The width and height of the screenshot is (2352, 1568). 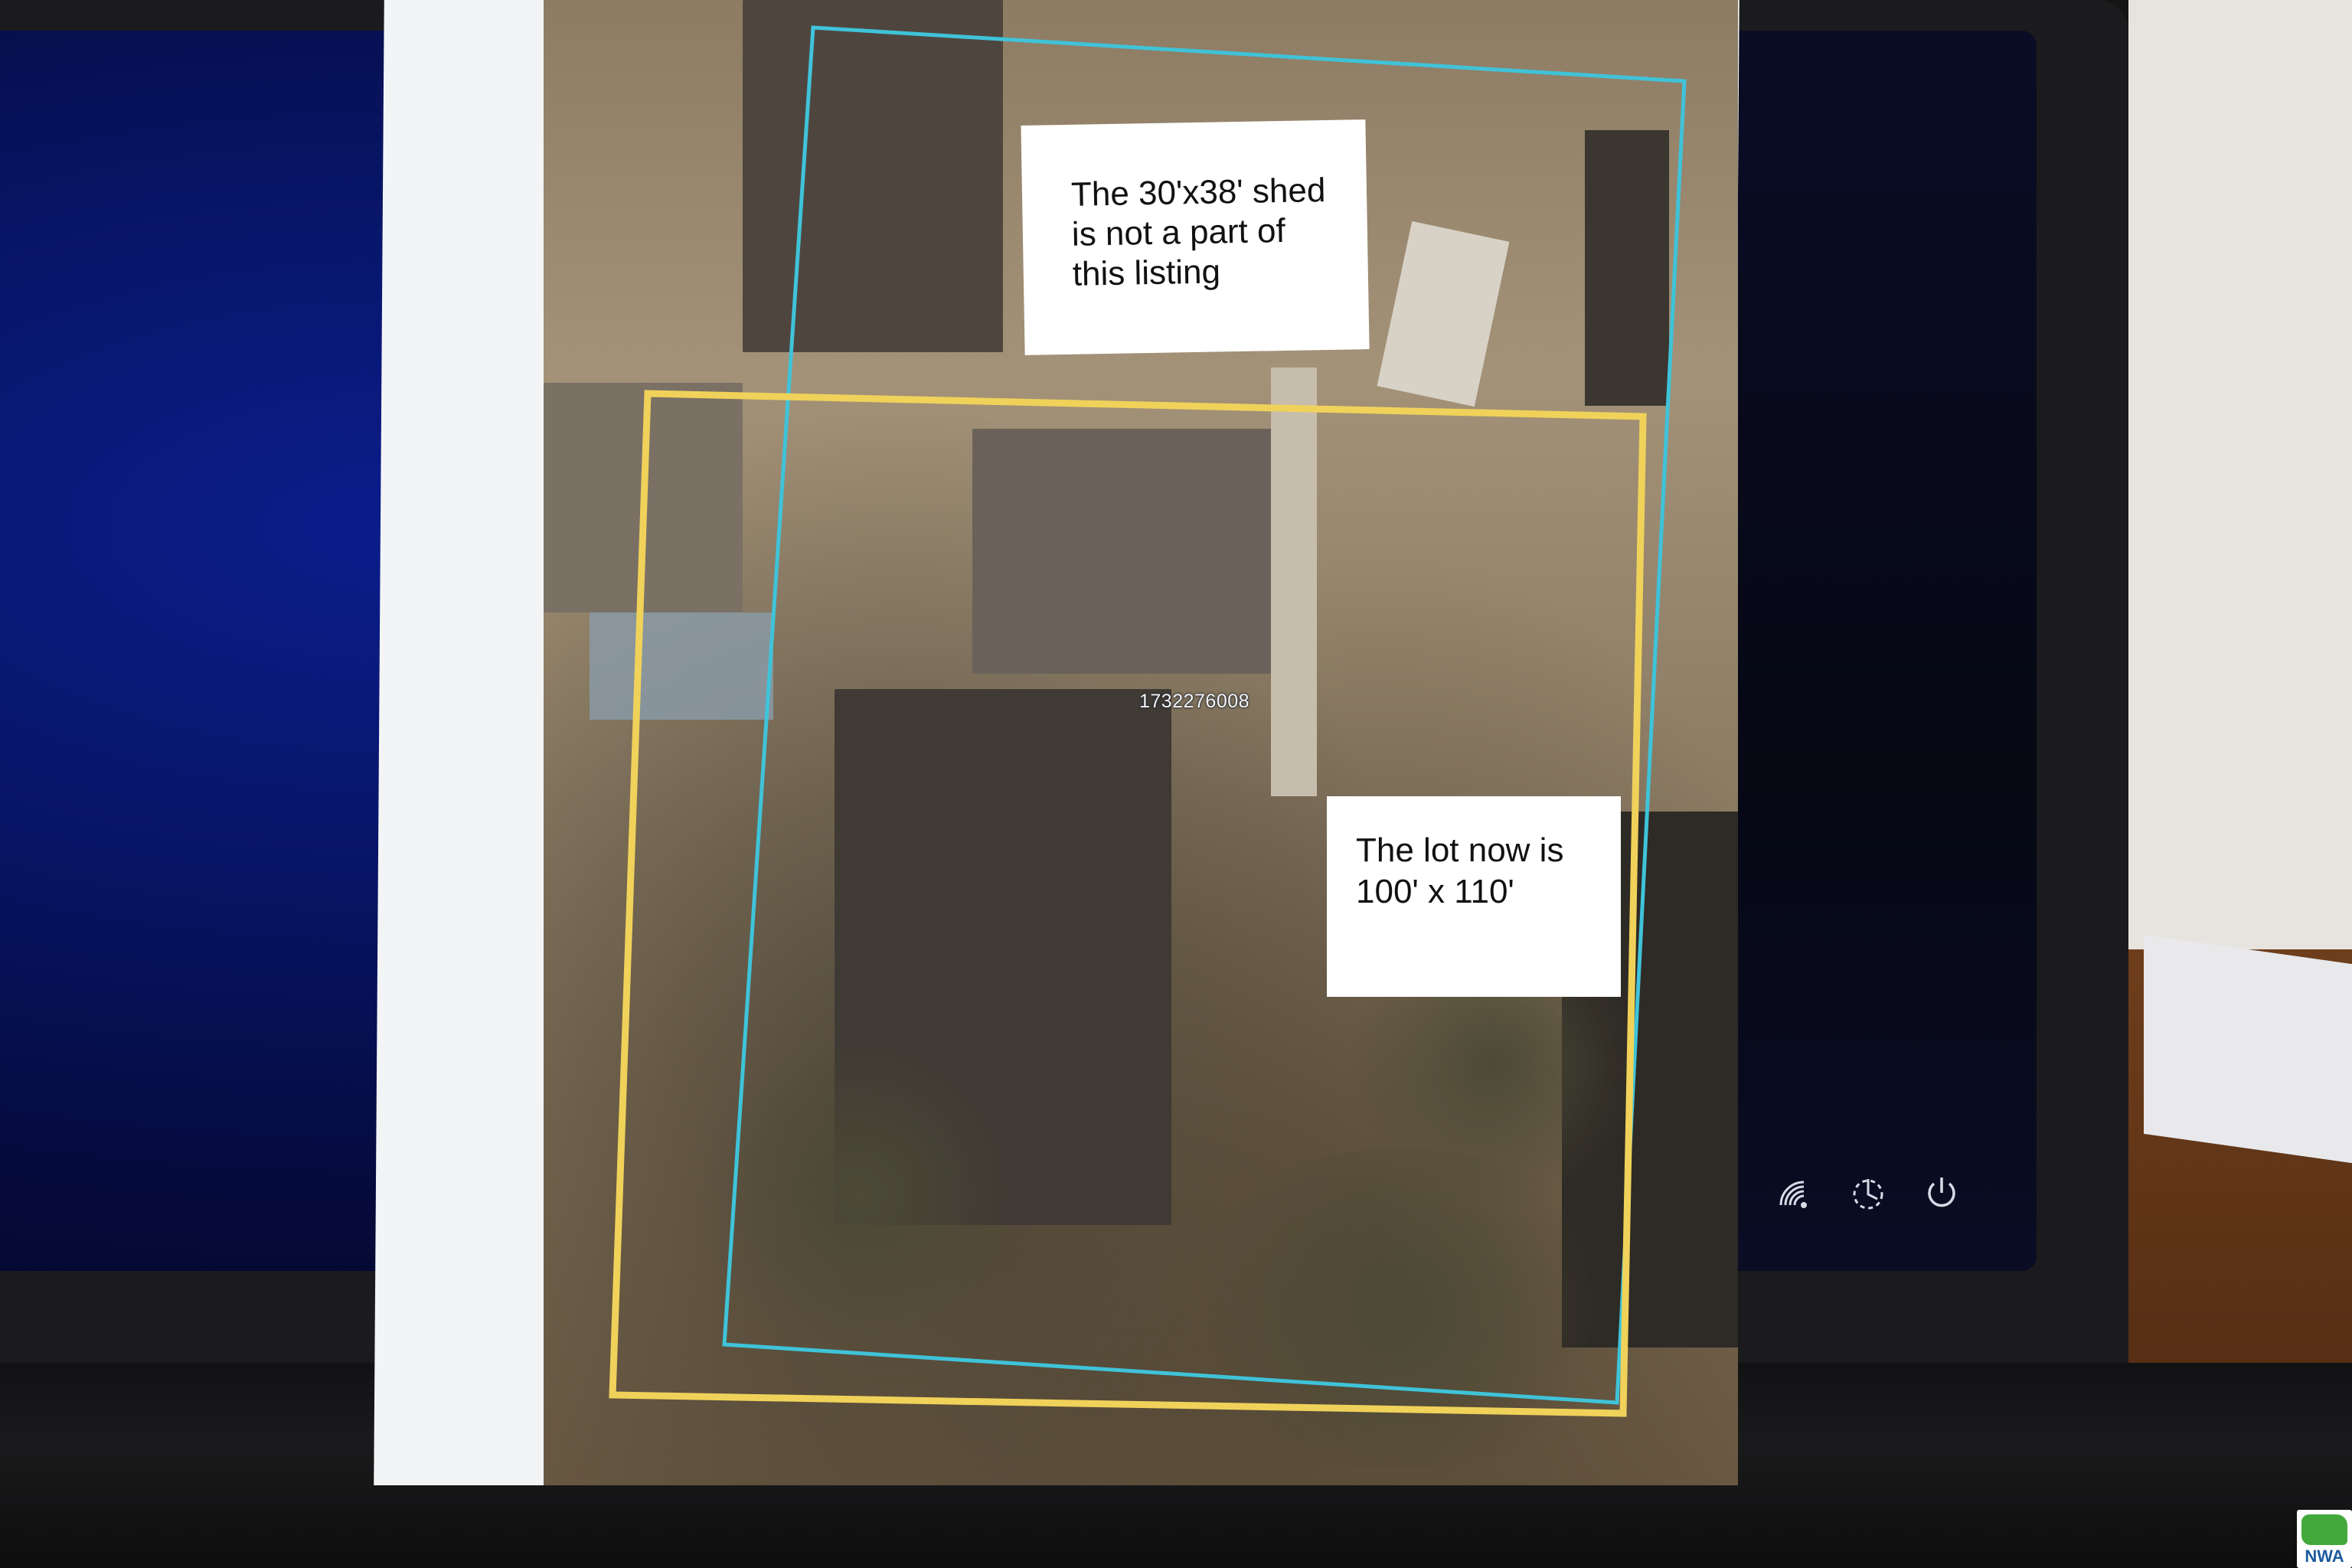 I want to click on driveway, so click(x=1294, y=582).